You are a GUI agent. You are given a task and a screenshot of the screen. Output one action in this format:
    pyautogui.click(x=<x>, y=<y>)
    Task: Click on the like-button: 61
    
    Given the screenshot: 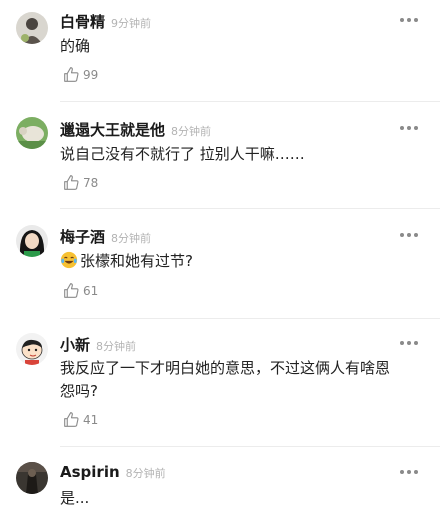 What is the action you would take?
    pyautogui.click(x=80, y=290)
    